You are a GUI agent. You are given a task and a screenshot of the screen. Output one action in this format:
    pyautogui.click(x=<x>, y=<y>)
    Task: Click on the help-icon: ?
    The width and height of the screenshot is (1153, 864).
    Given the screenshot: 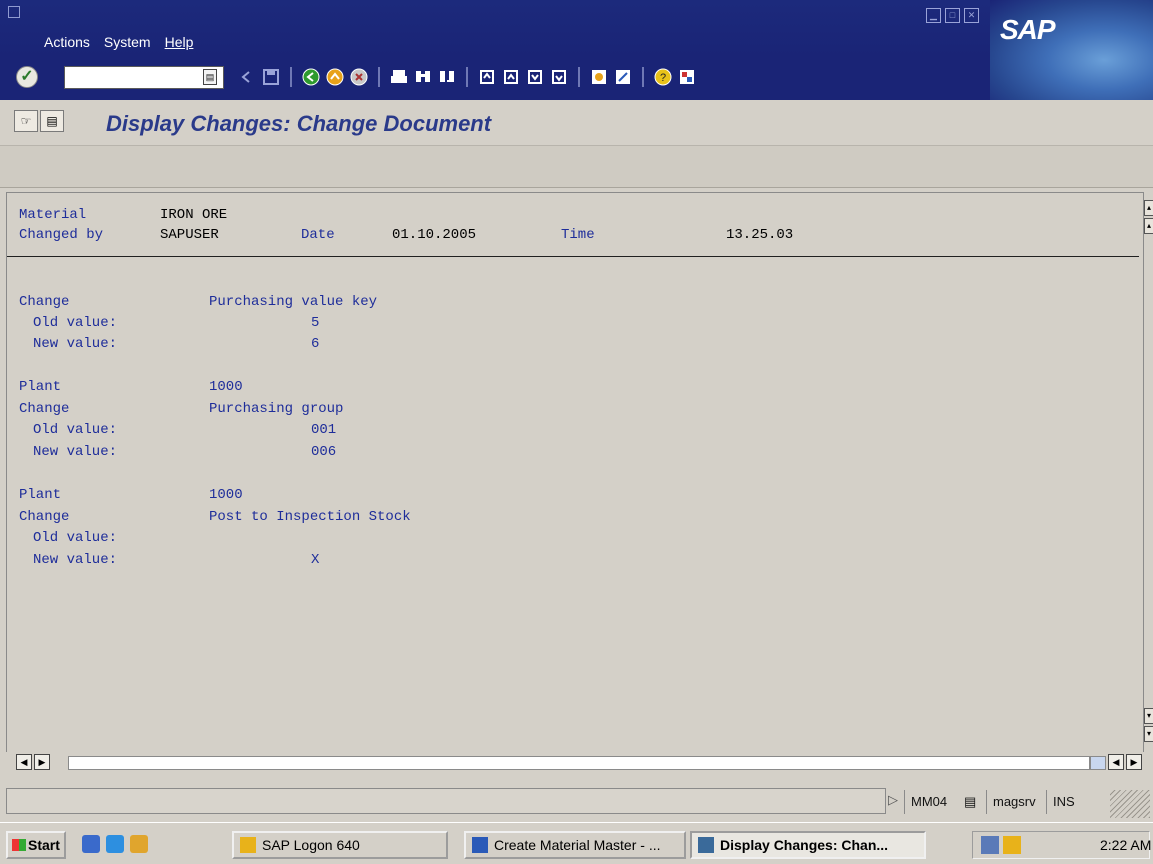 What is the action you would take?
    pyautogui.click(x=663, y=77)
    